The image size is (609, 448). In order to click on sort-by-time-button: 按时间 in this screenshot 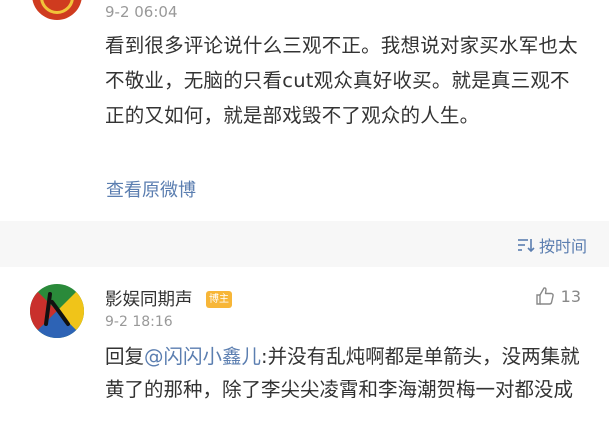, I will do `click(552, 245)`.